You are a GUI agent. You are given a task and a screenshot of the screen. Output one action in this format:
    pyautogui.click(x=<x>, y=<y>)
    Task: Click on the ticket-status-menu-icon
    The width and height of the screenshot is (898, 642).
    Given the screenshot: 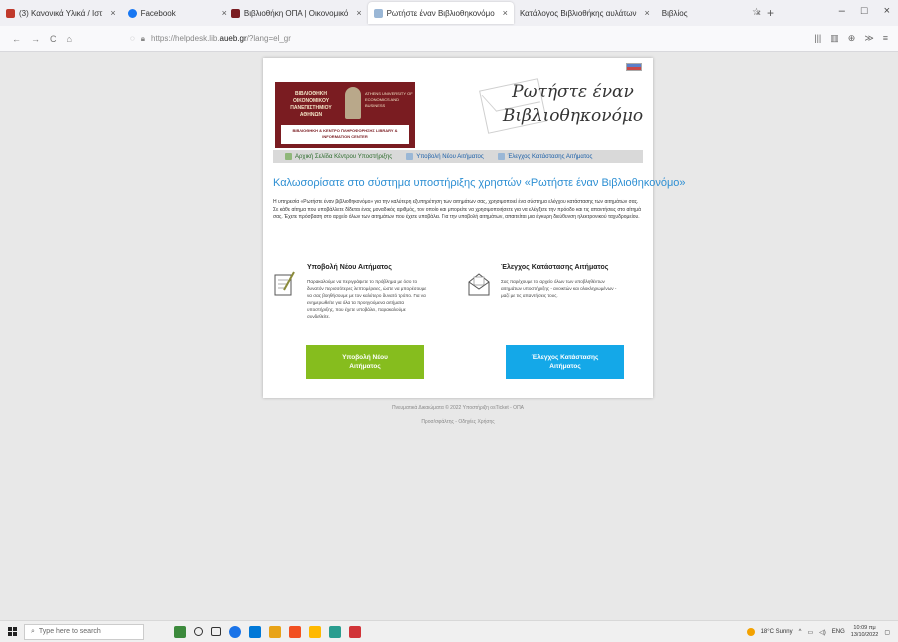 What is the action you would take?
    pyautogui.click(x=501, y=156)
    